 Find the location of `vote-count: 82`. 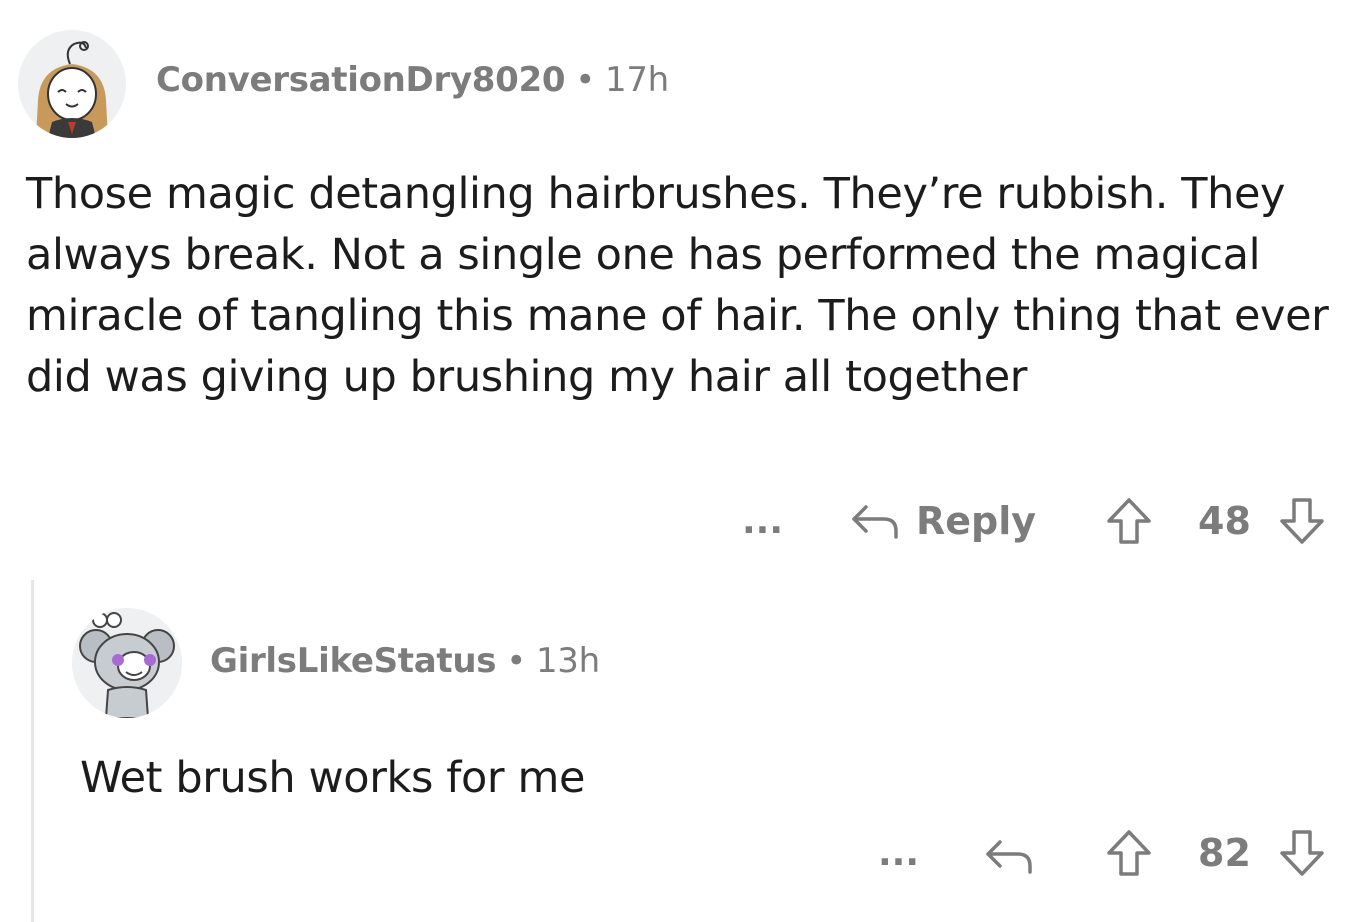

vote-count: 82 is located at coordinates (1224, 853).